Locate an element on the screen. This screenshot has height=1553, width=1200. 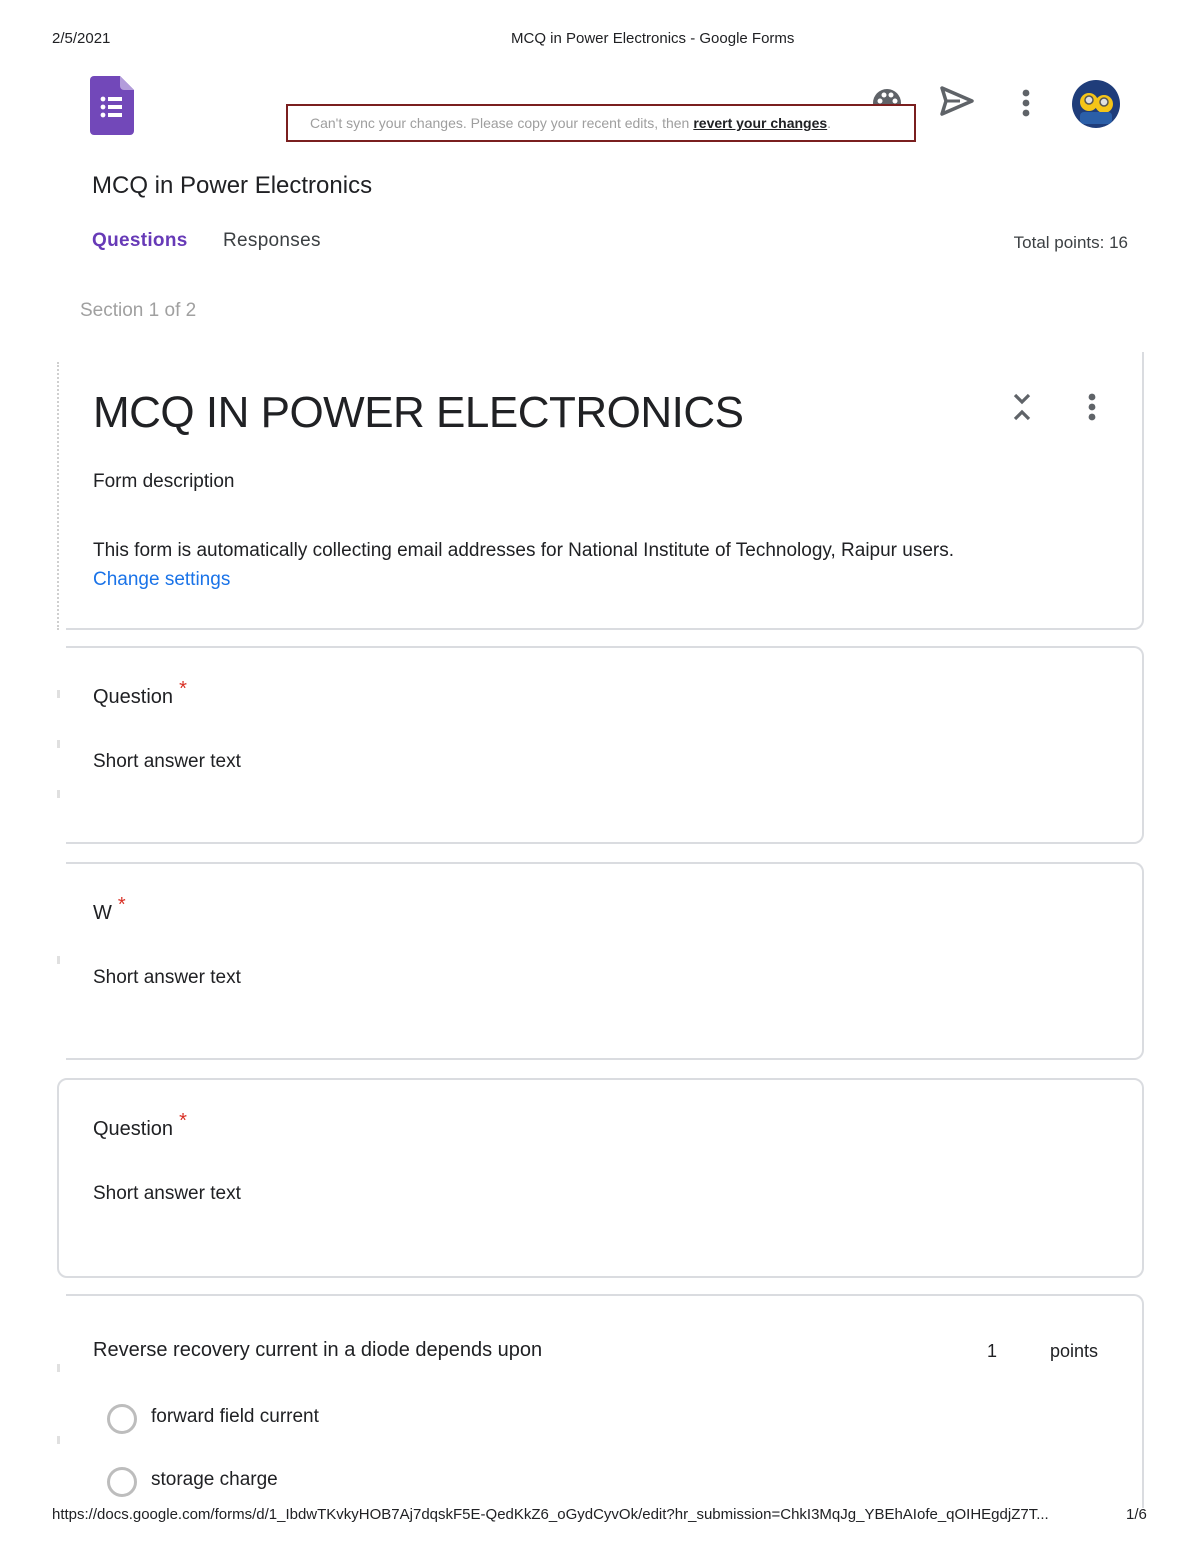
avatar is located at coordinates (1096, 104).